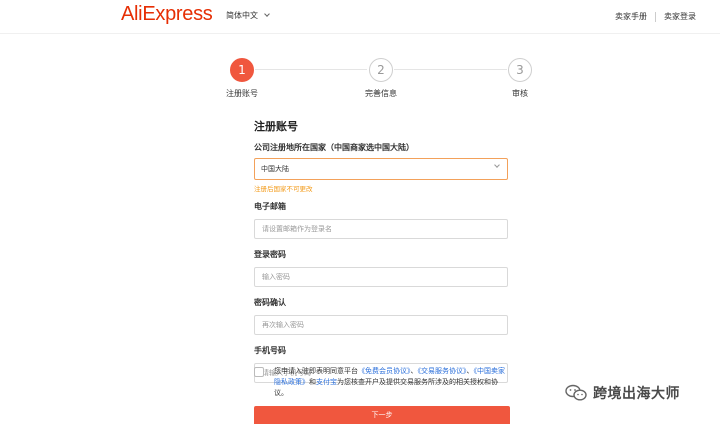 This screenshot has height=424, width=720. What do you see at coordinates (360, 80) in the screenshot?
I see `registration-stepper: 1 2 3 注册账号 完善信息 审核` at bounding box center [360, 80].